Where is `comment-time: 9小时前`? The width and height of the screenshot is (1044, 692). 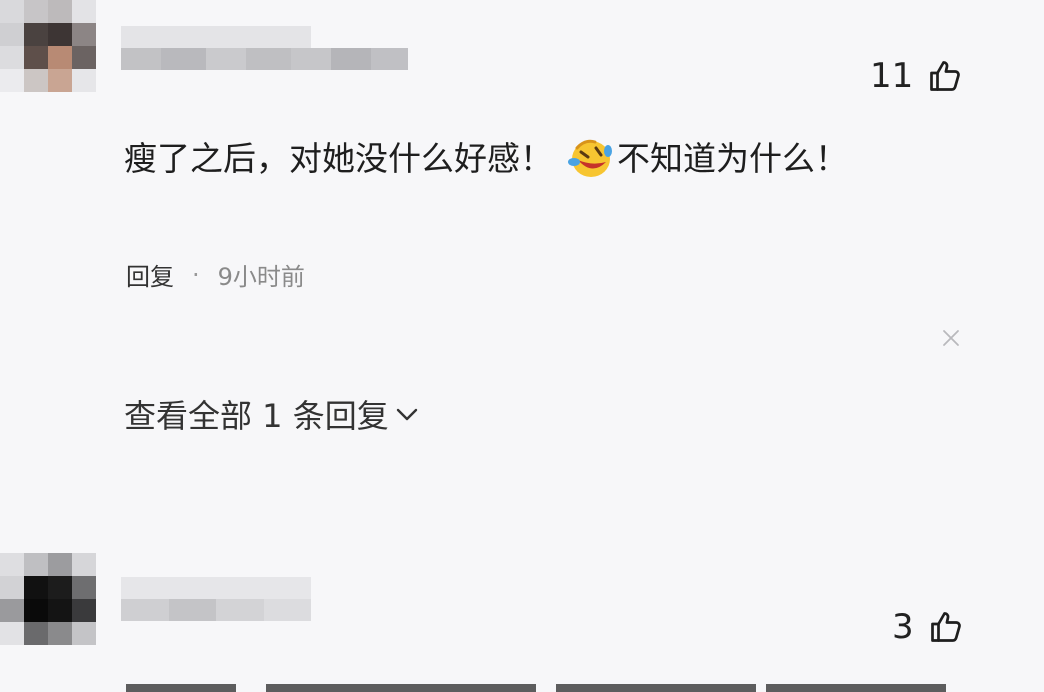 comment-time: 9小时前 is located at coordinates (261, 277).